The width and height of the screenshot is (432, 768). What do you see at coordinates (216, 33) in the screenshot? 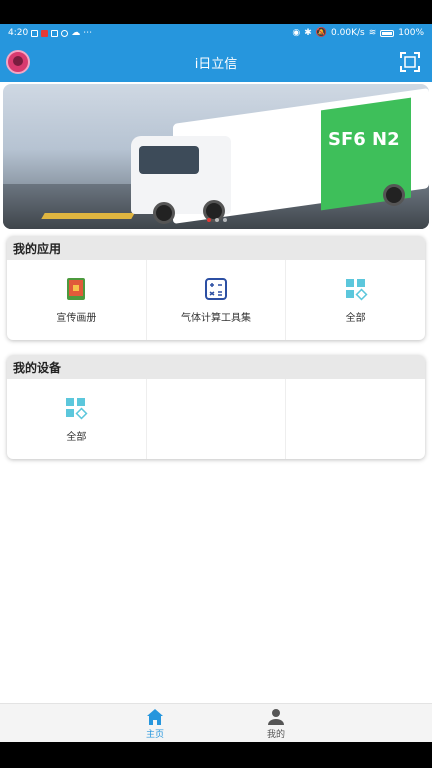
I see `status-bar: 4:20 ☁ ⋯ ◉ ✱ 🔕 0.00K/s ≋ 100%` at bounding box center [216, 33].